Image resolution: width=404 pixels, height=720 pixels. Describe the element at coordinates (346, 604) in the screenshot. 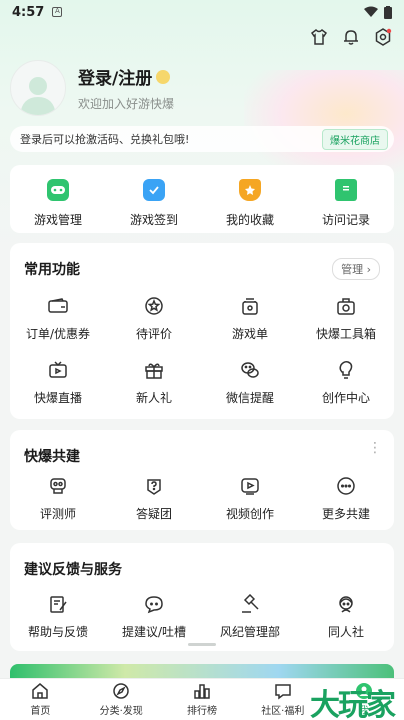

I see `fan-club-icon` at that location.